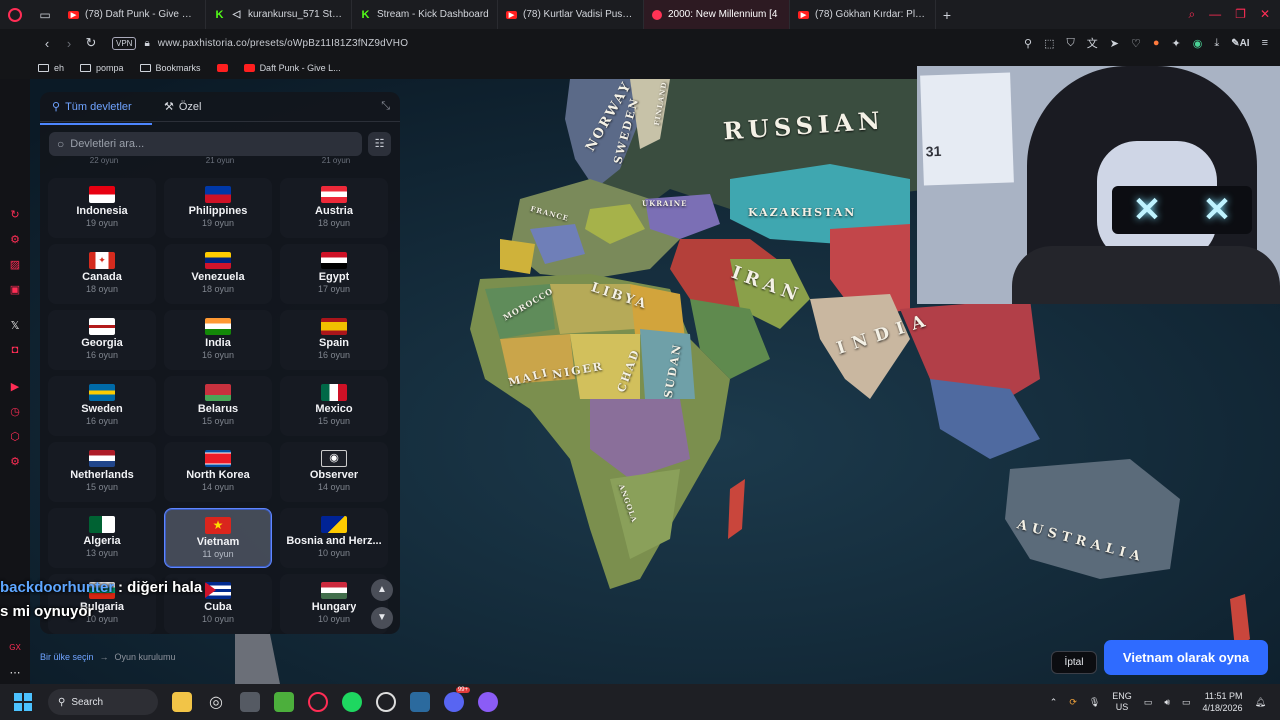 This screenshot has height=720, width=1280. Describe the element at coordinates (1240, 14) in the screenshot. I see `maximize-icon: ❐` at that location.